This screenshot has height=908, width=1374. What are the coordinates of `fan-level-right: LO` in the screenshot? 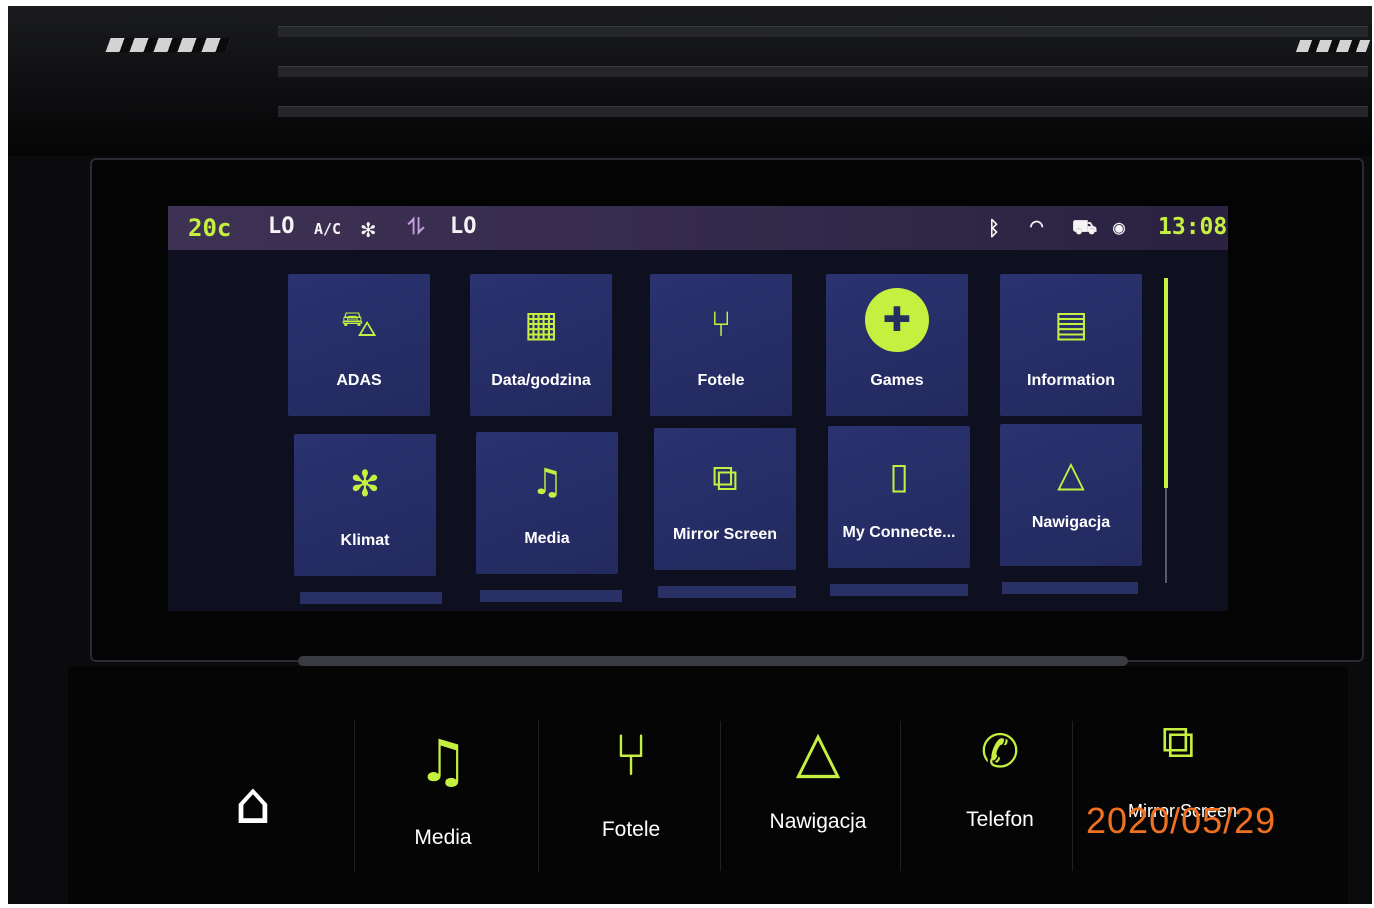 It's located at (463, 226).